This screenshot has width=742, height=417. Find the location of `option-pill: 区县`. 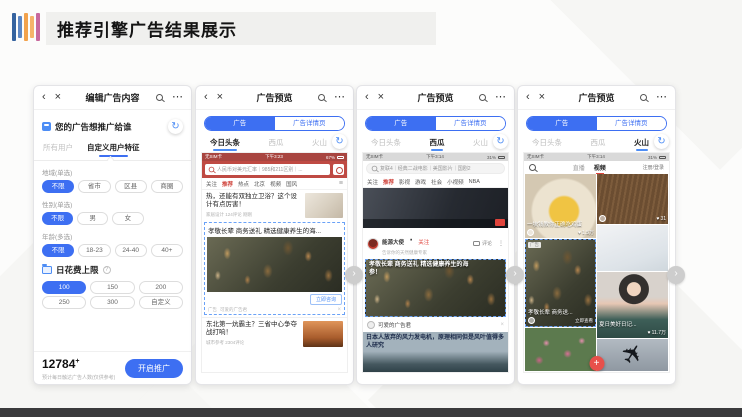

option-pill: 区县 is located at coordinates (130, 186).